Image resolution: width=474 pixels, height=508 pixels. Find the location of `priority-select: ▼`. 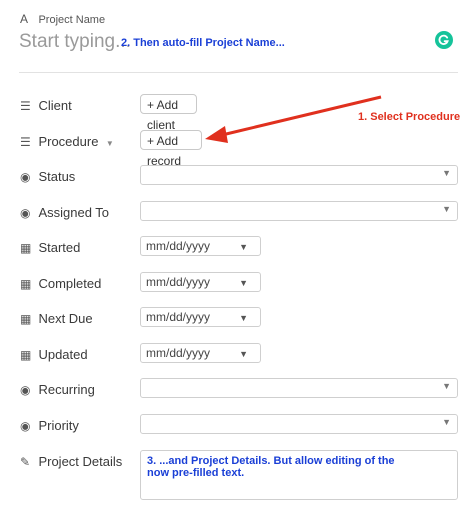

priority-select: ▼ is located at coordinates (299, 424).